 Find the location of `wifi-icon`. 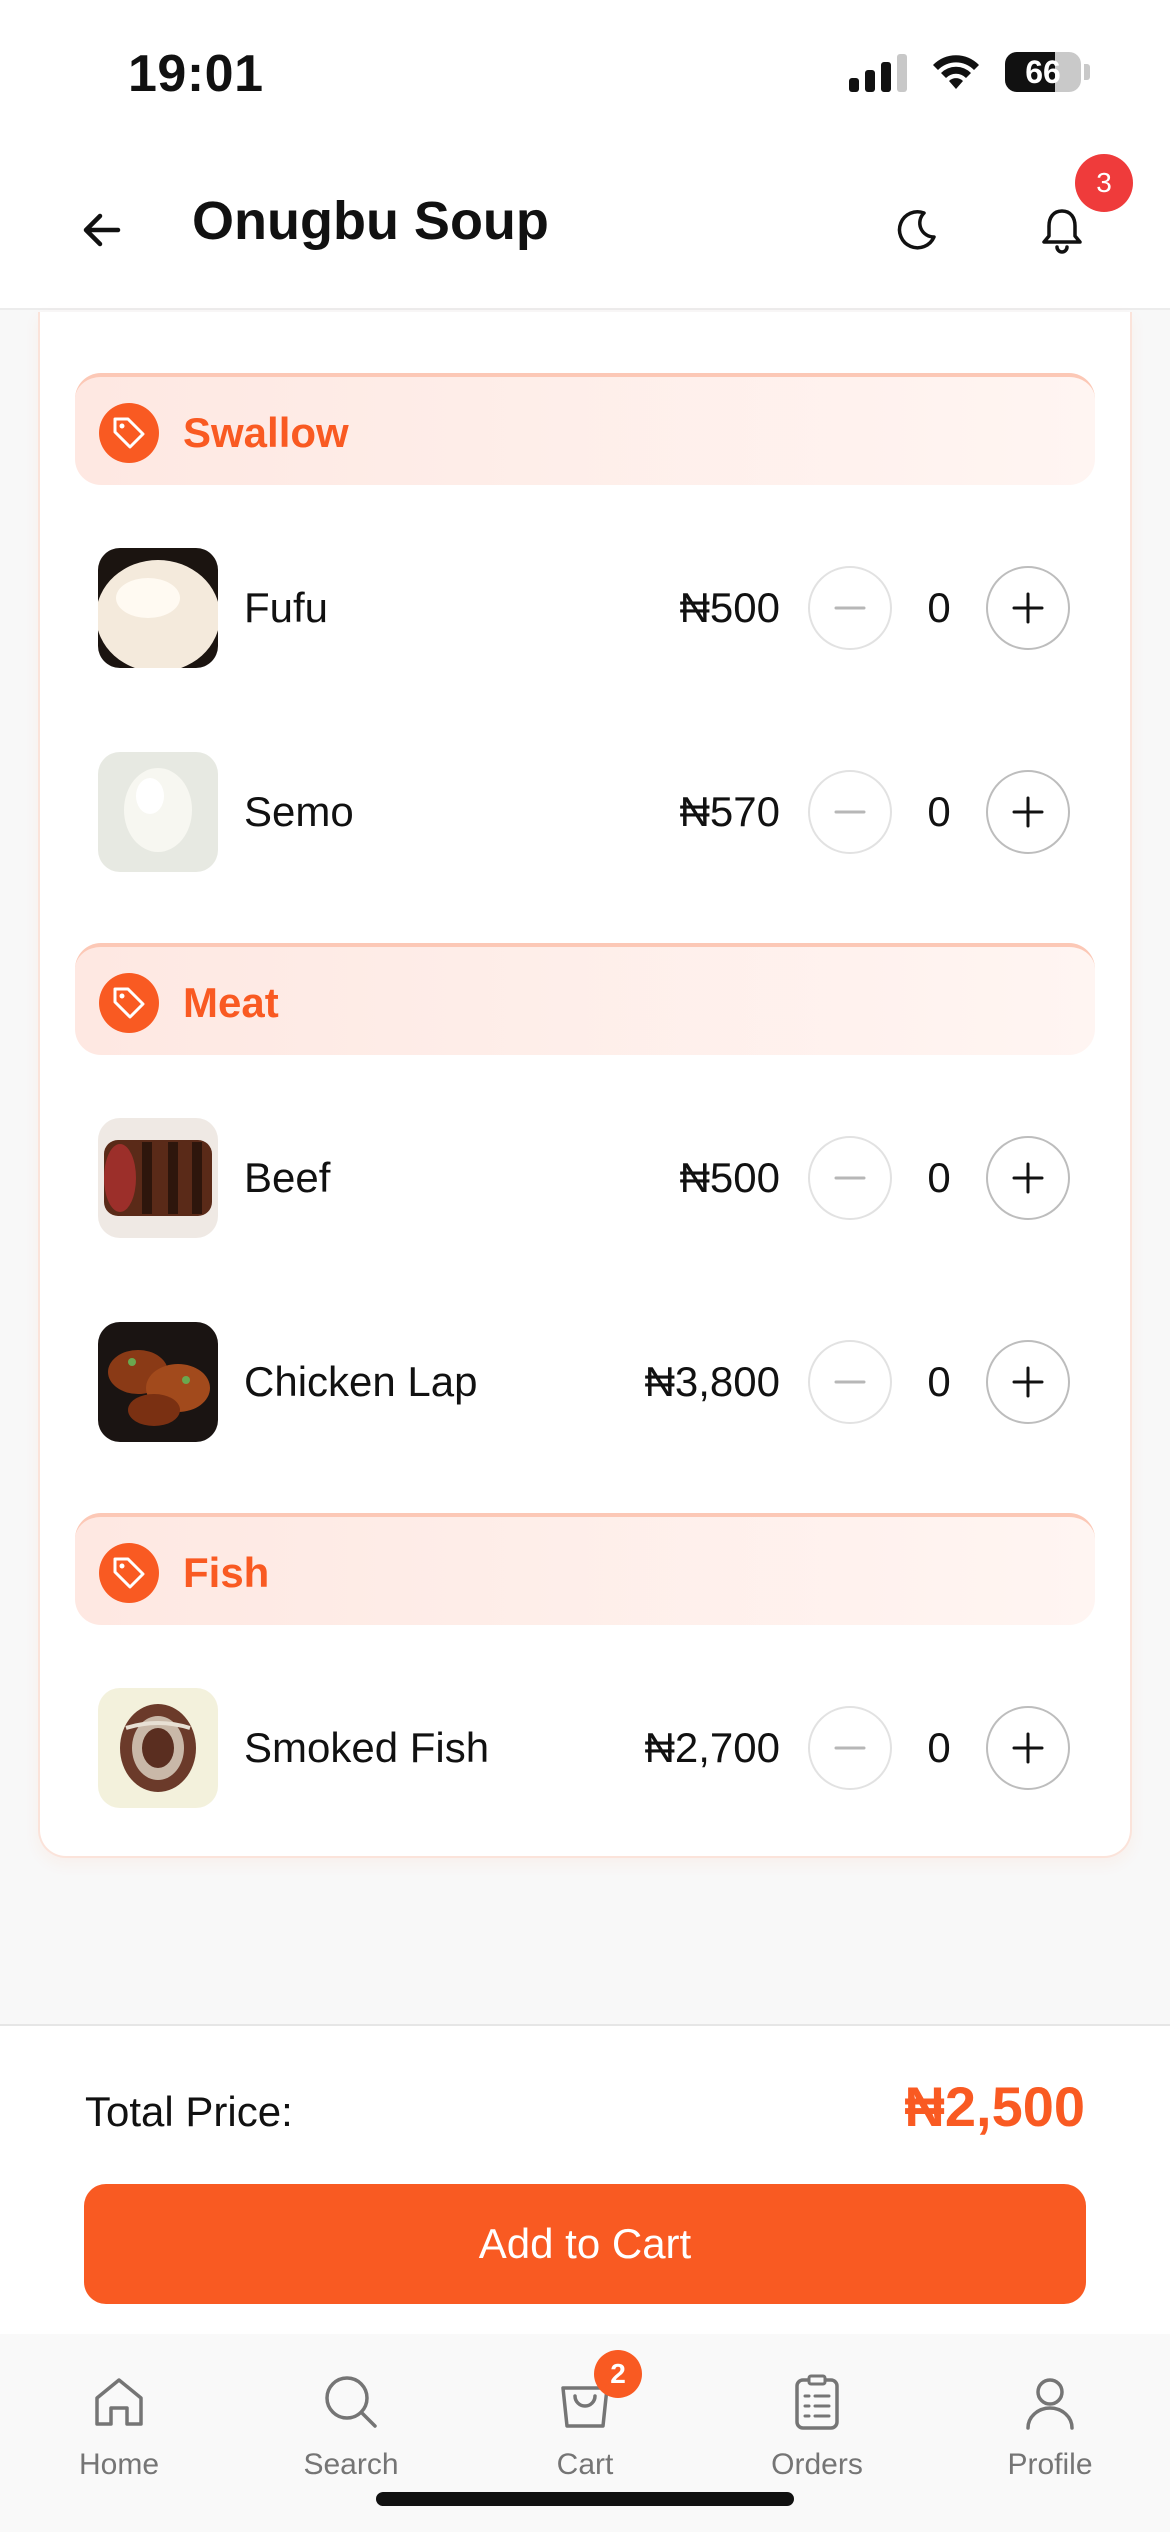

wifi-icon is located at coordinates (956, 72).